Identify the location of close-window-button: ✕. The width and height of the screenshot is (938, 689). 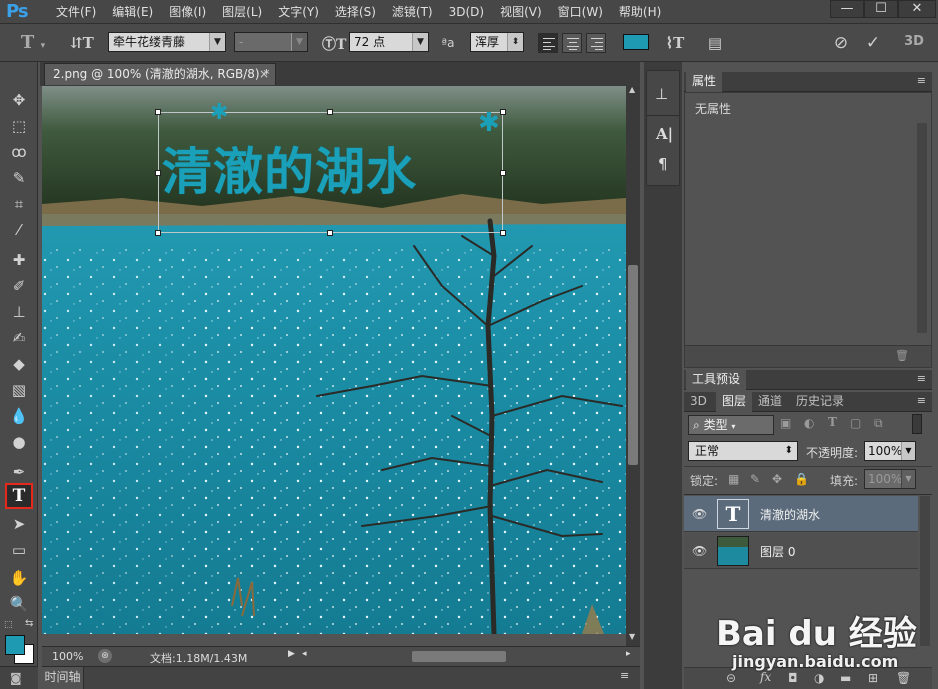
(917, 9).